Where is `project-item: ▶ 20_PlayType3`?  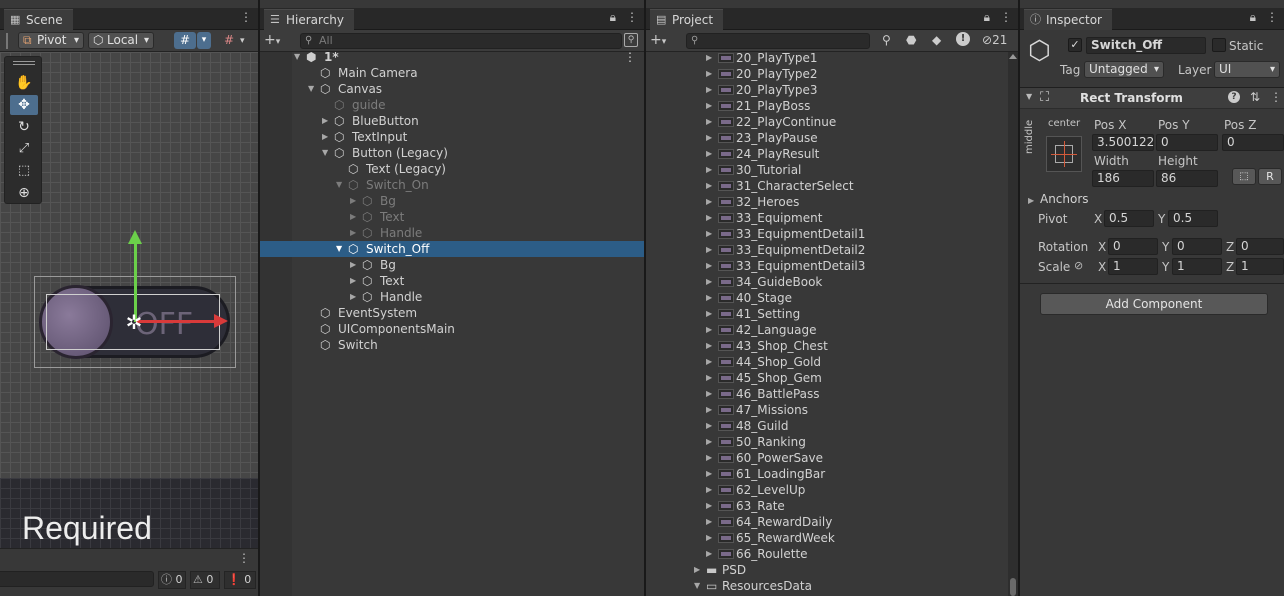
project-item: ▶ 20_PlayType3 is located at coordinates (827, 90).